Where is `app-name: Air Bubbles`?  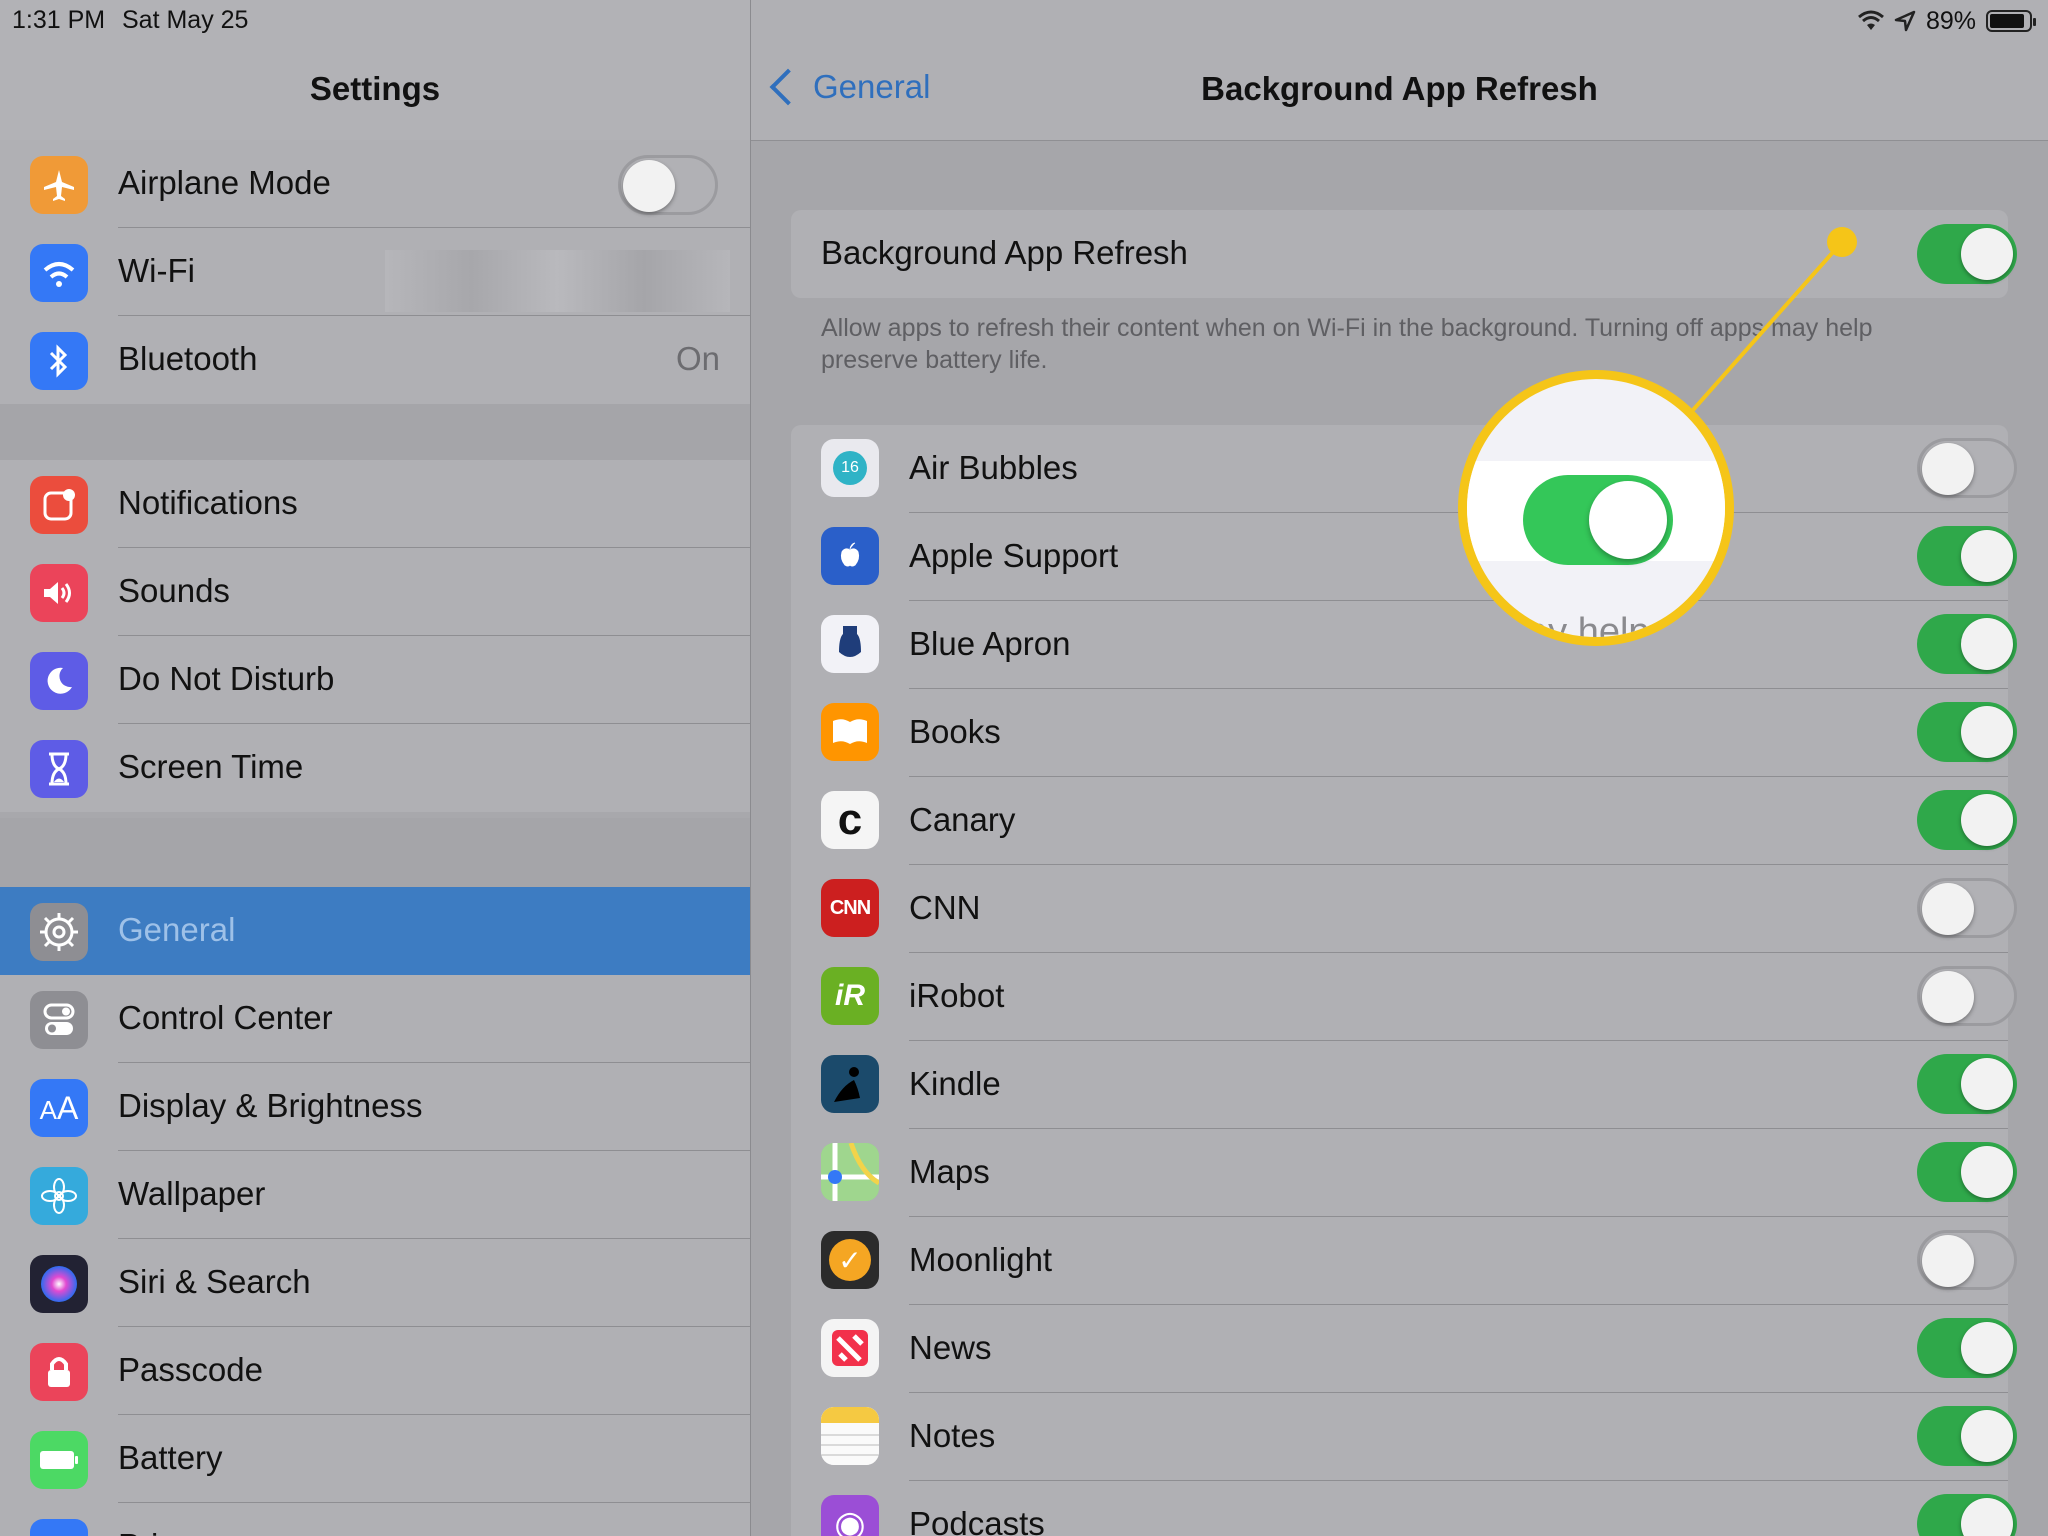
app-name: Air Bubbles is located at coordinates (993, 467).